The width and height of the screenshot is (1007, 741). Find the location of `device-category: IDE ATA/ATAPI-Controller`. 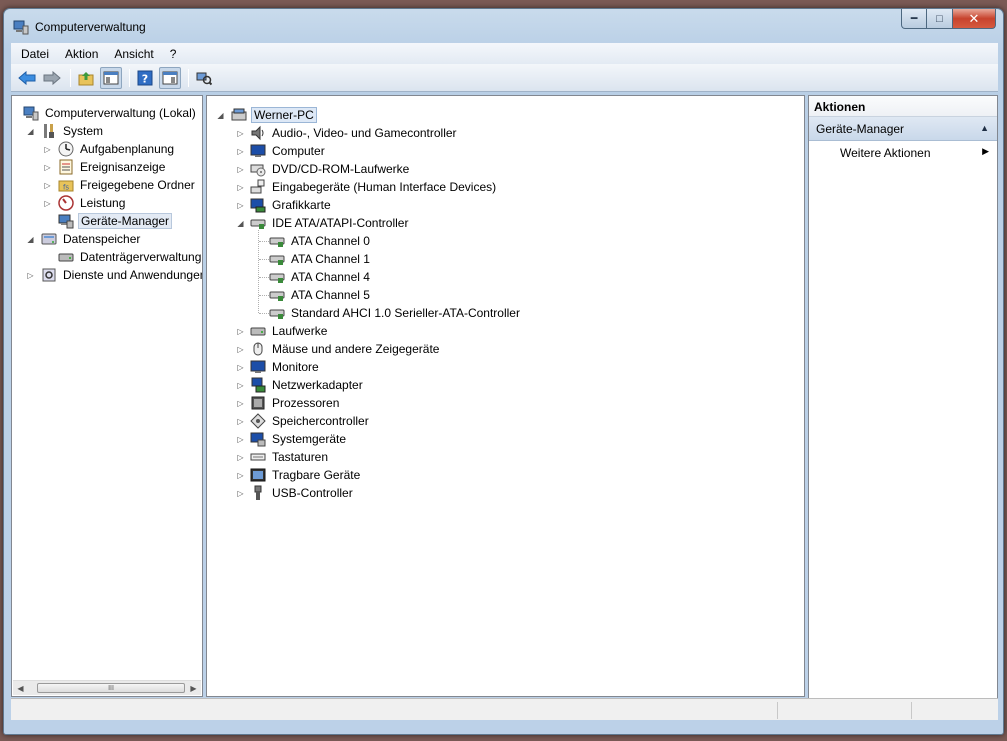

device-category: IDE ATA/ATAPI-Controller is located at coordinates (330, 223).